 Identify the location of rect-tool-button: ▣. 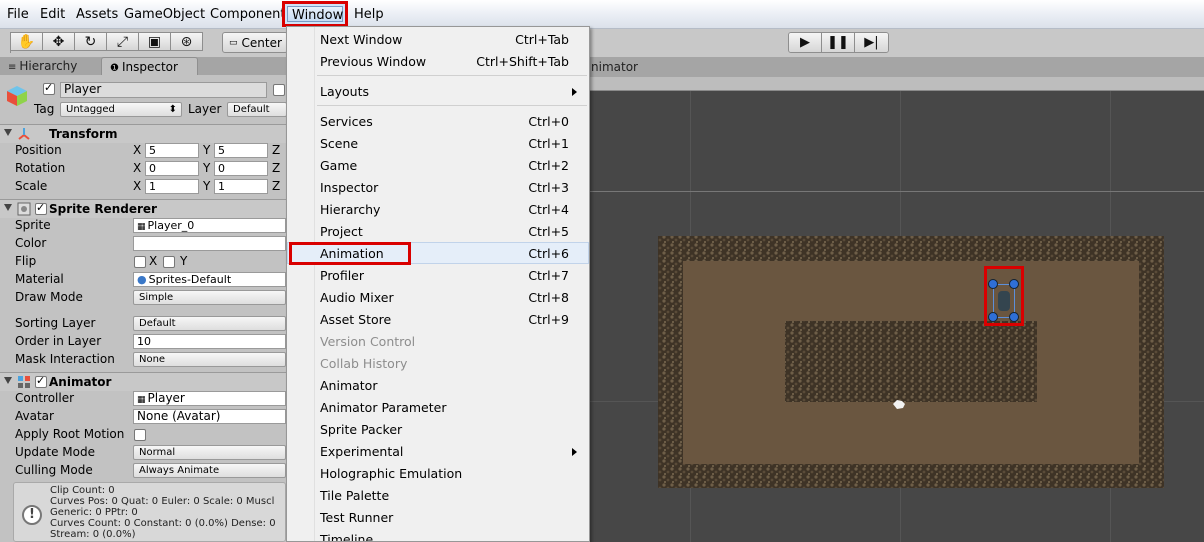
(155, 41).